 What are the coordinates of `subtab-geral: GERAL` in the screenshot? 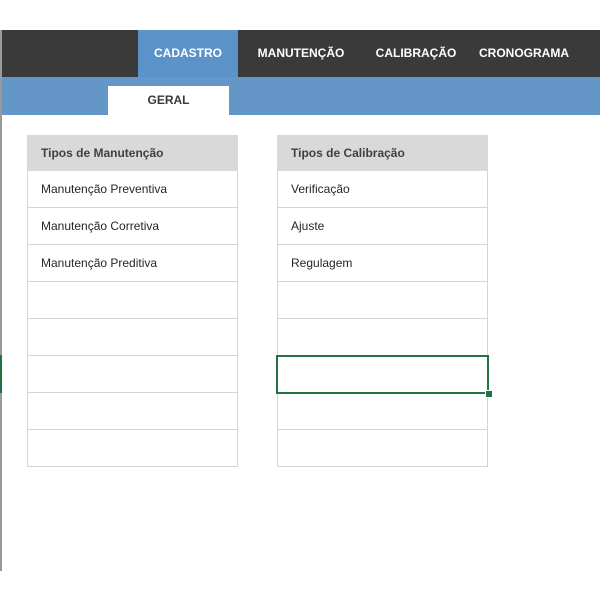 It's located at (168, 100).